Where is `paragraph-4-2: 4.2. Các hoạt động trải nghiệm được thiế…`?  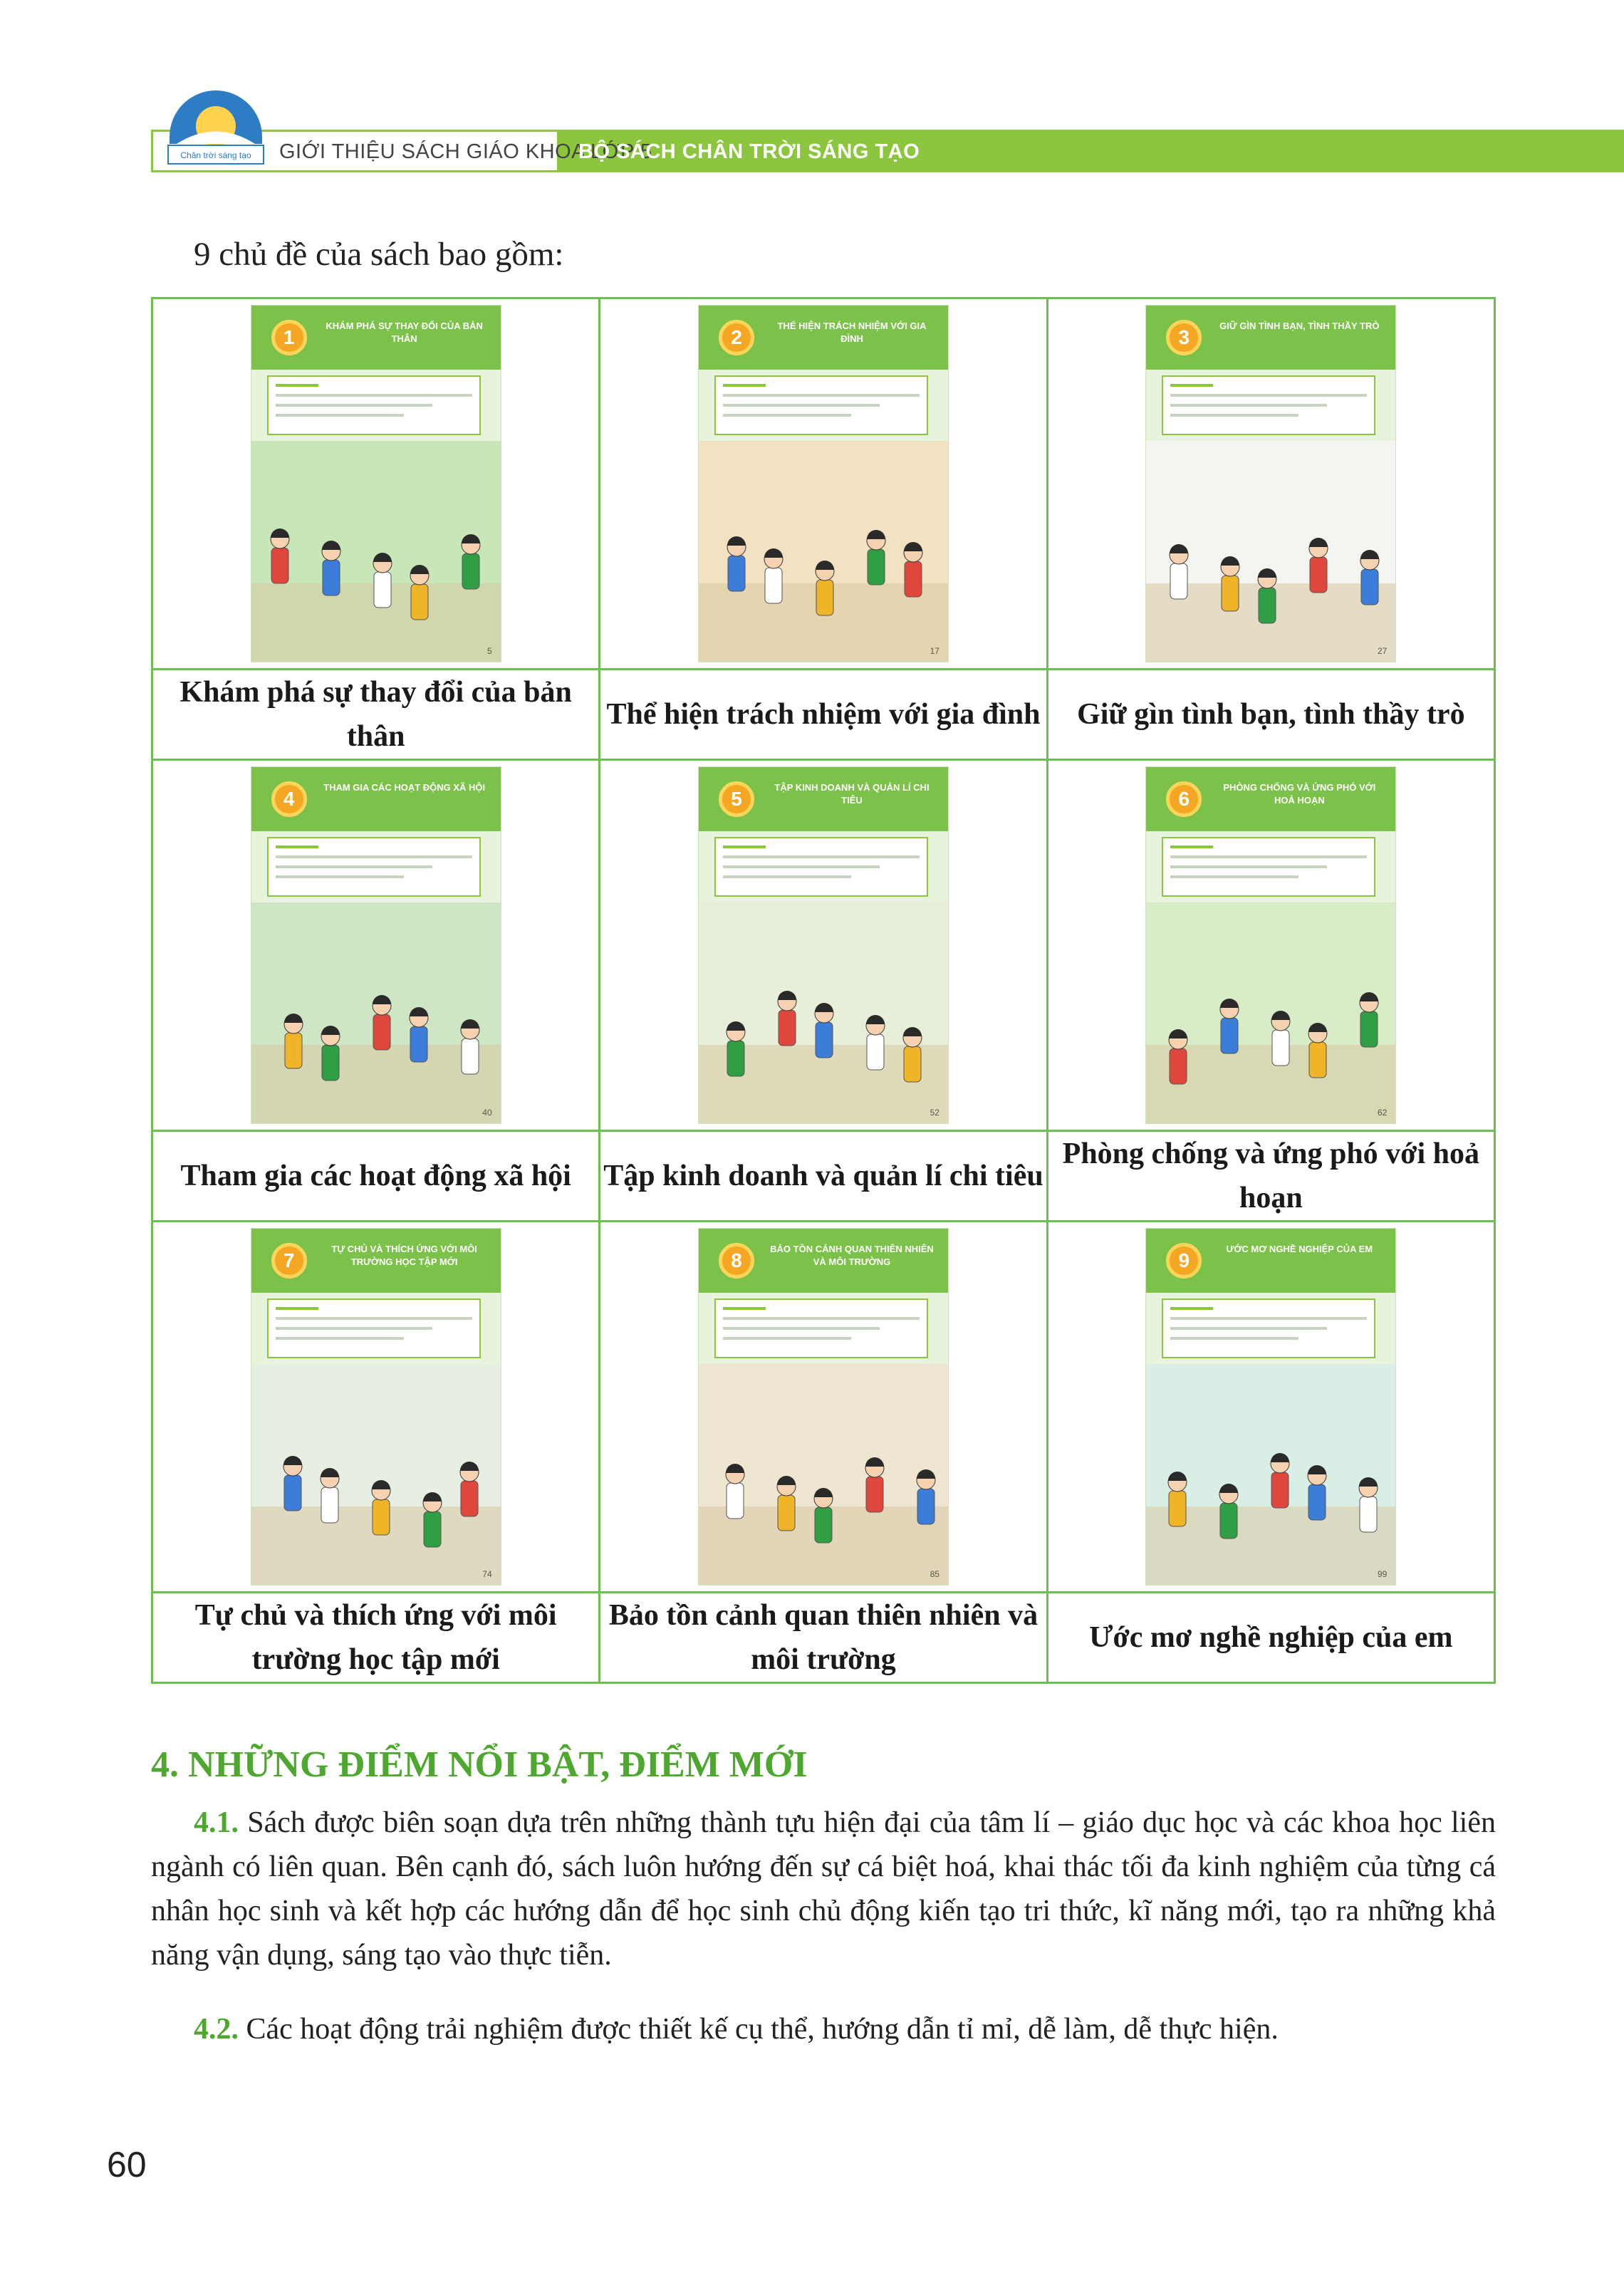 paragraph-4-2: 4.2. Các hoạt động trải nghiệm được thiế… is located at coordinates (823, 2029).